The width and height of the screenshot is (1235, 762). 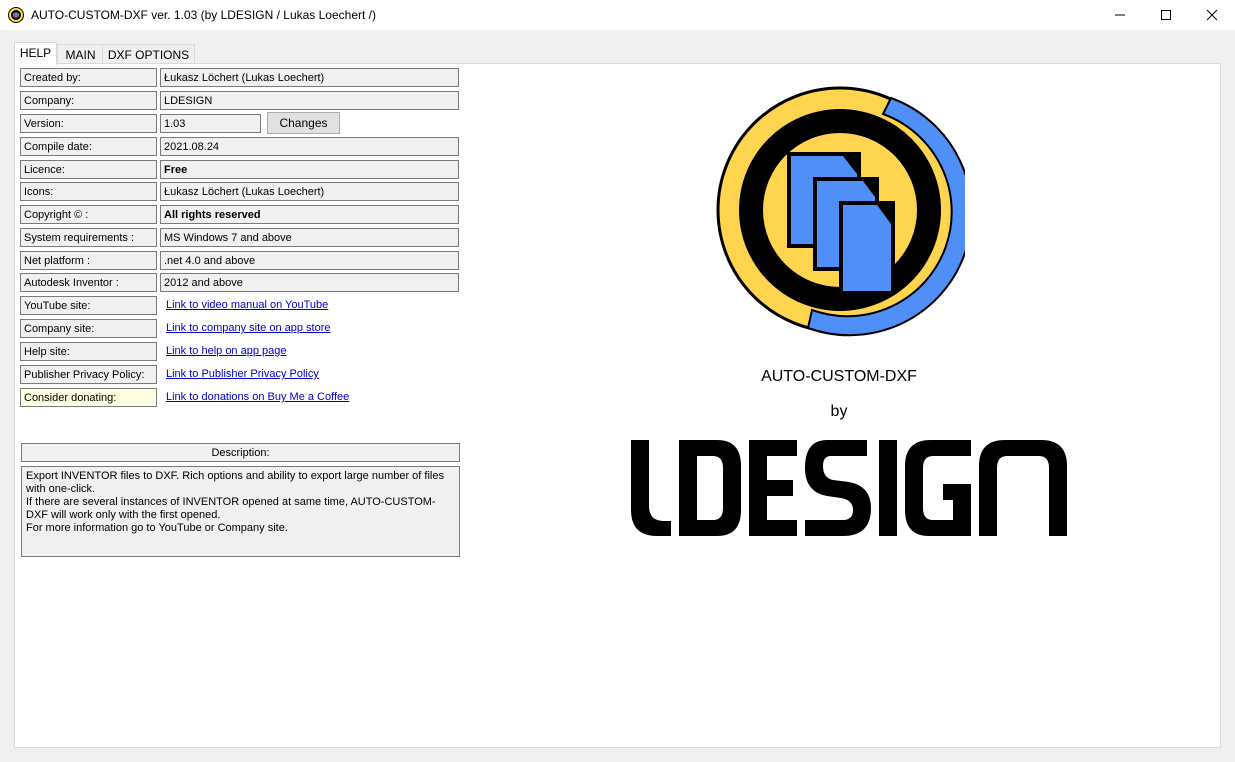 What do you see at coordinates (148, 54) in the screenshot?
I see `tab-dxf-options: DXF OPTIONS` at bounding box center [148, 54].